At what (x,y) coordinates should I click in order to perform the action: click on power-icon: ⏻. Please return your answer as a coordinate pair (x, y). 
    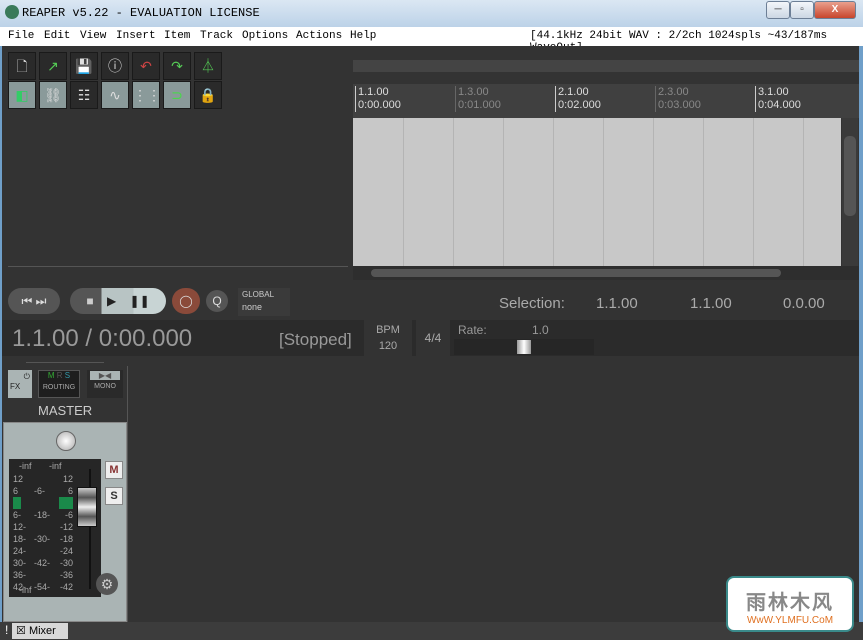
    Looking at the image, I should click on (20, 377).